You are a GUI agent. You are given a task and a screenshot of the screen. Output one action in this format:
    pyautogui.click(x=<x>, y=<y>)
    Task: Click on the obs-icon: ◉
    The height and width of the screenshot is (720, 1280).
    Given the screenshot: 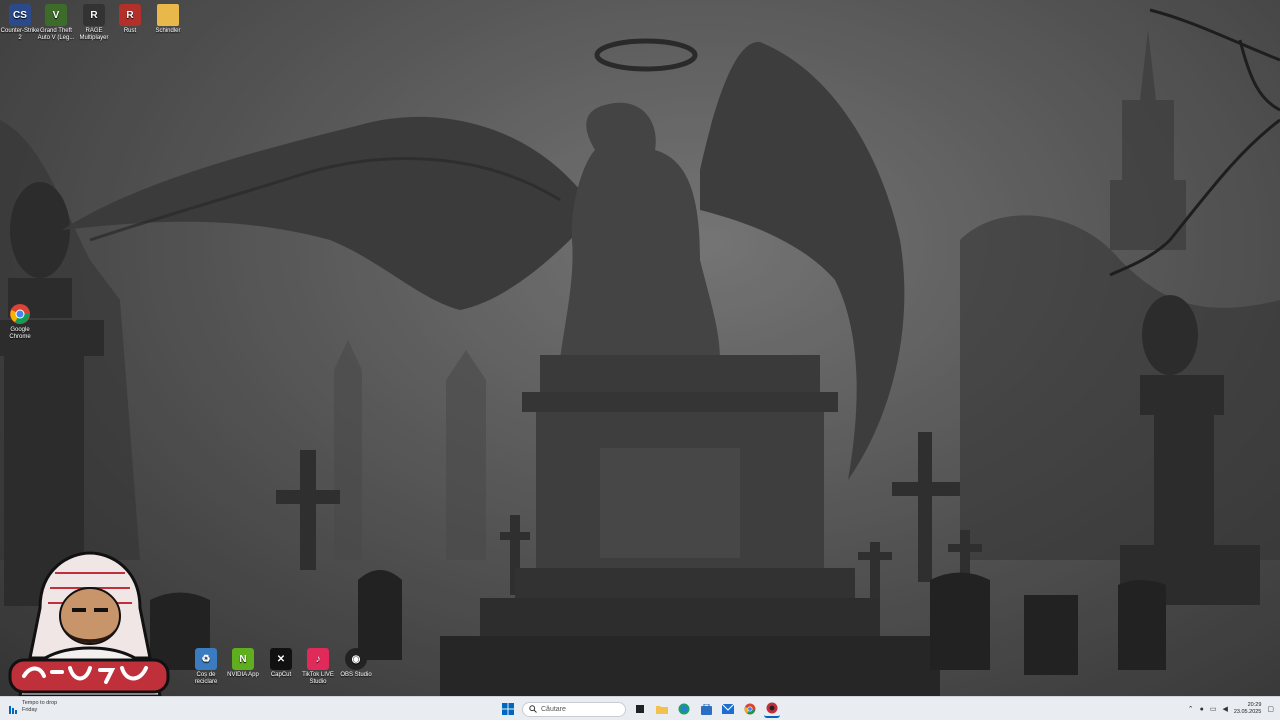 What is the action you would take?
    pyautogui.click(x=356, y=659)
    